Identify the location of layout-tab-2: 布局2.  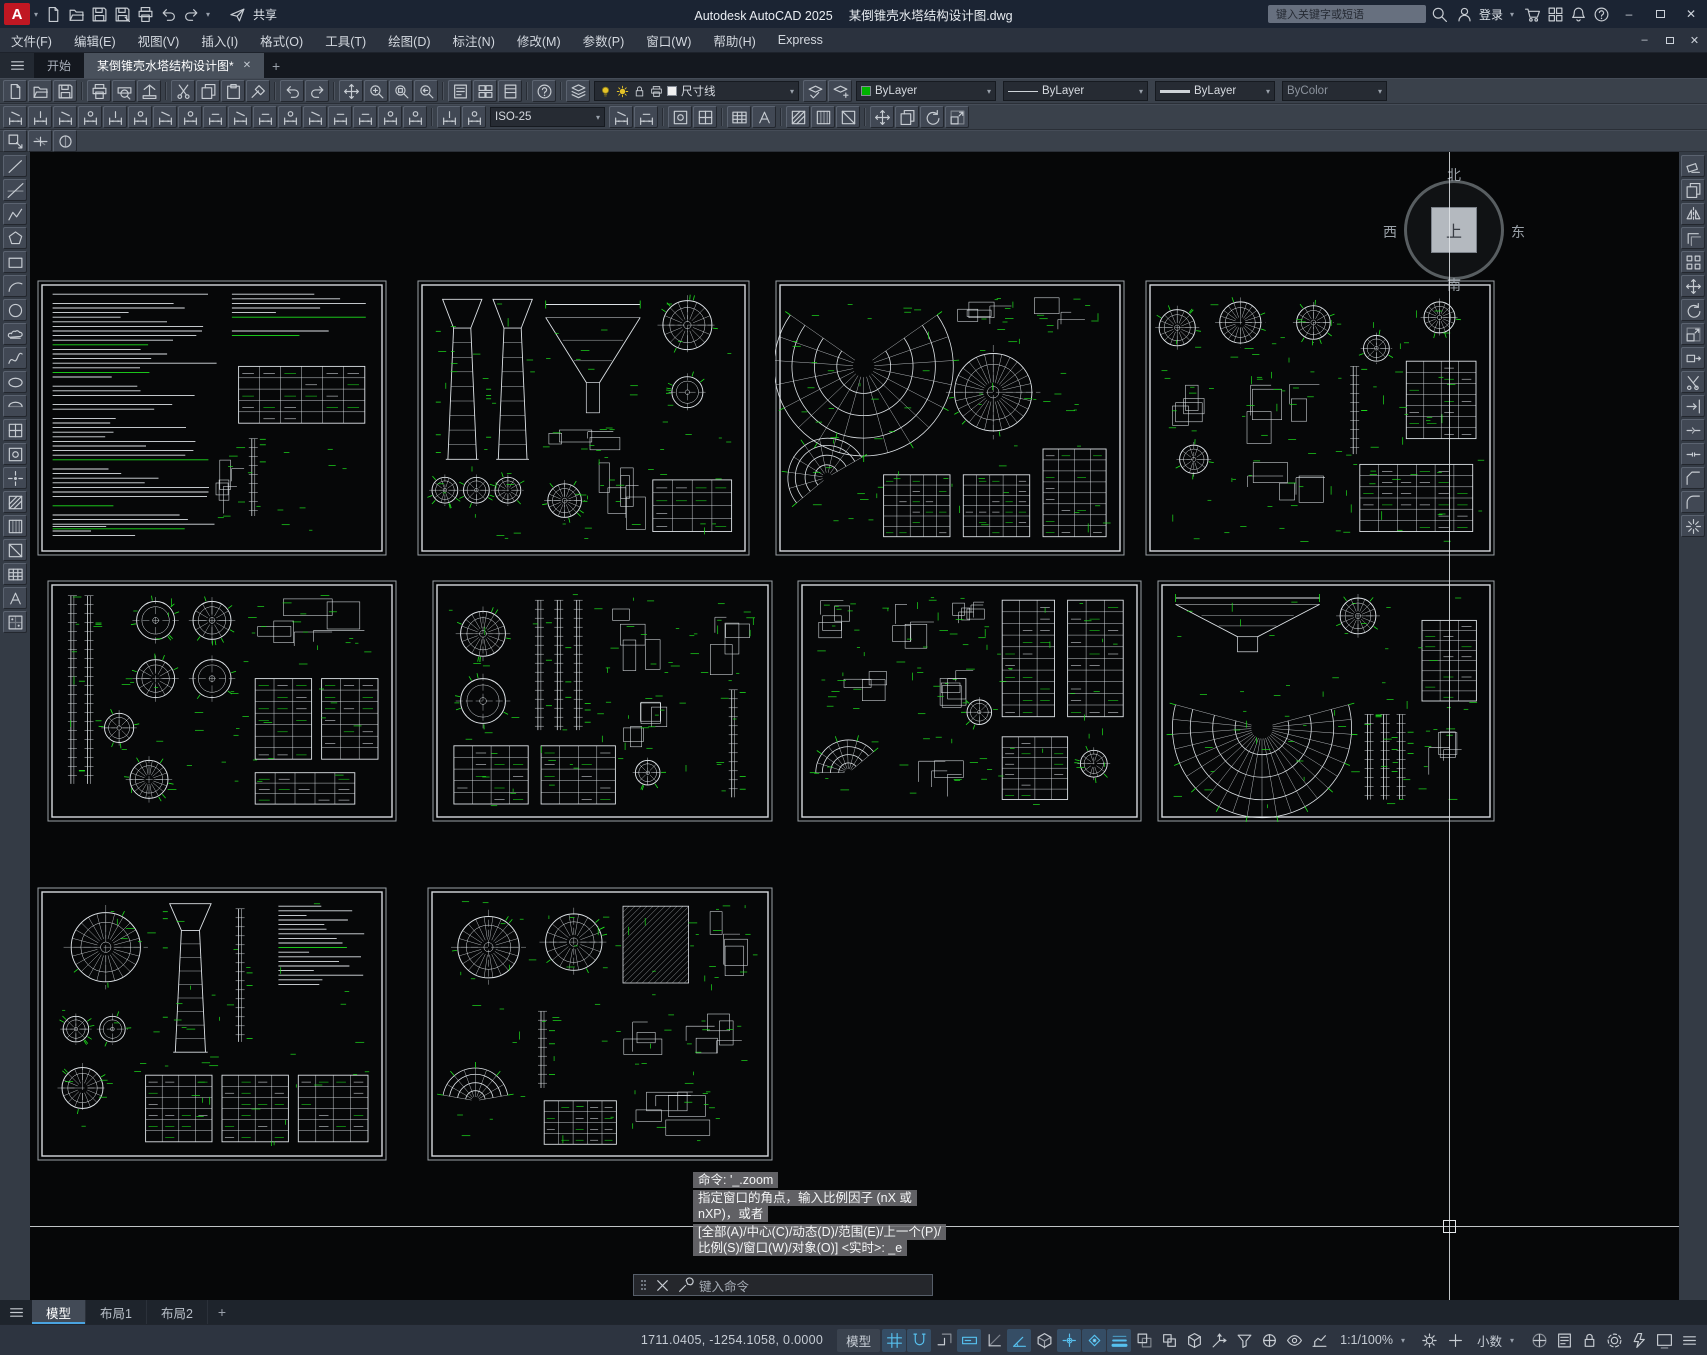
(177, 1312).